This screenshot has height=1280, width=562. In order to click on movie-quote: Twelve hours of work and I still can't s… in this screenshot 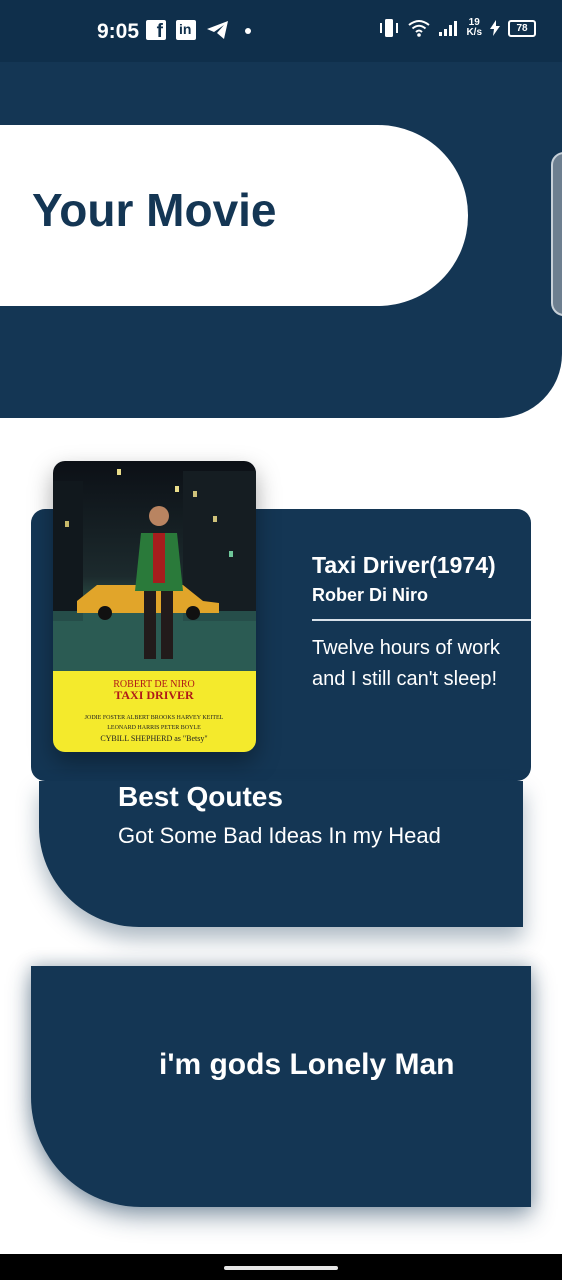, I will do `click(406, 663)`.